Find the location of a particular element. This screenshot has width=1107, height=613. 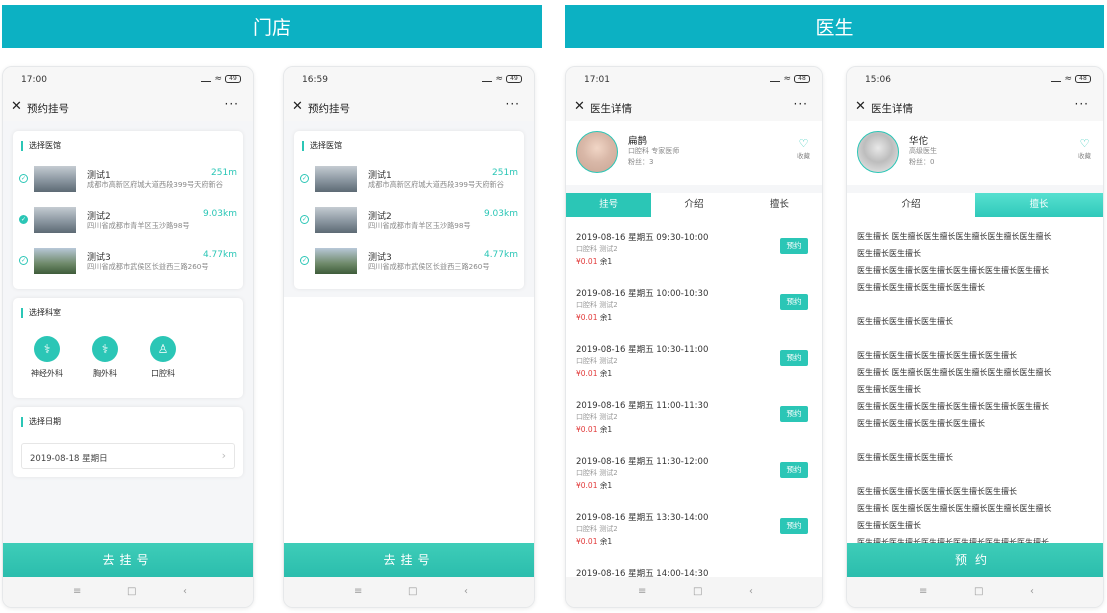

doctor-title: 口腔科 专家医师 is located at coordinates (654, 151).